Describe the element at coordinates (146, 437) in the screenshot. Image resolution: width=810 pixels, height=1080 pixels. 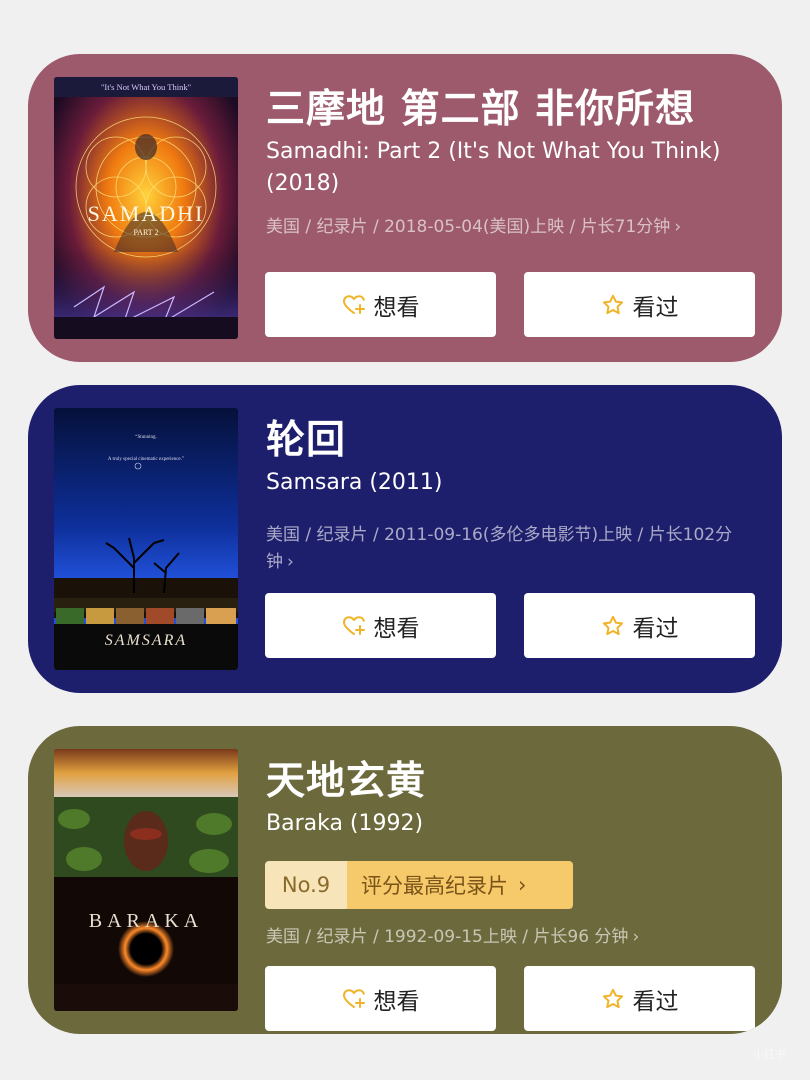
I see `svg-text: “Stunning.` at that location.